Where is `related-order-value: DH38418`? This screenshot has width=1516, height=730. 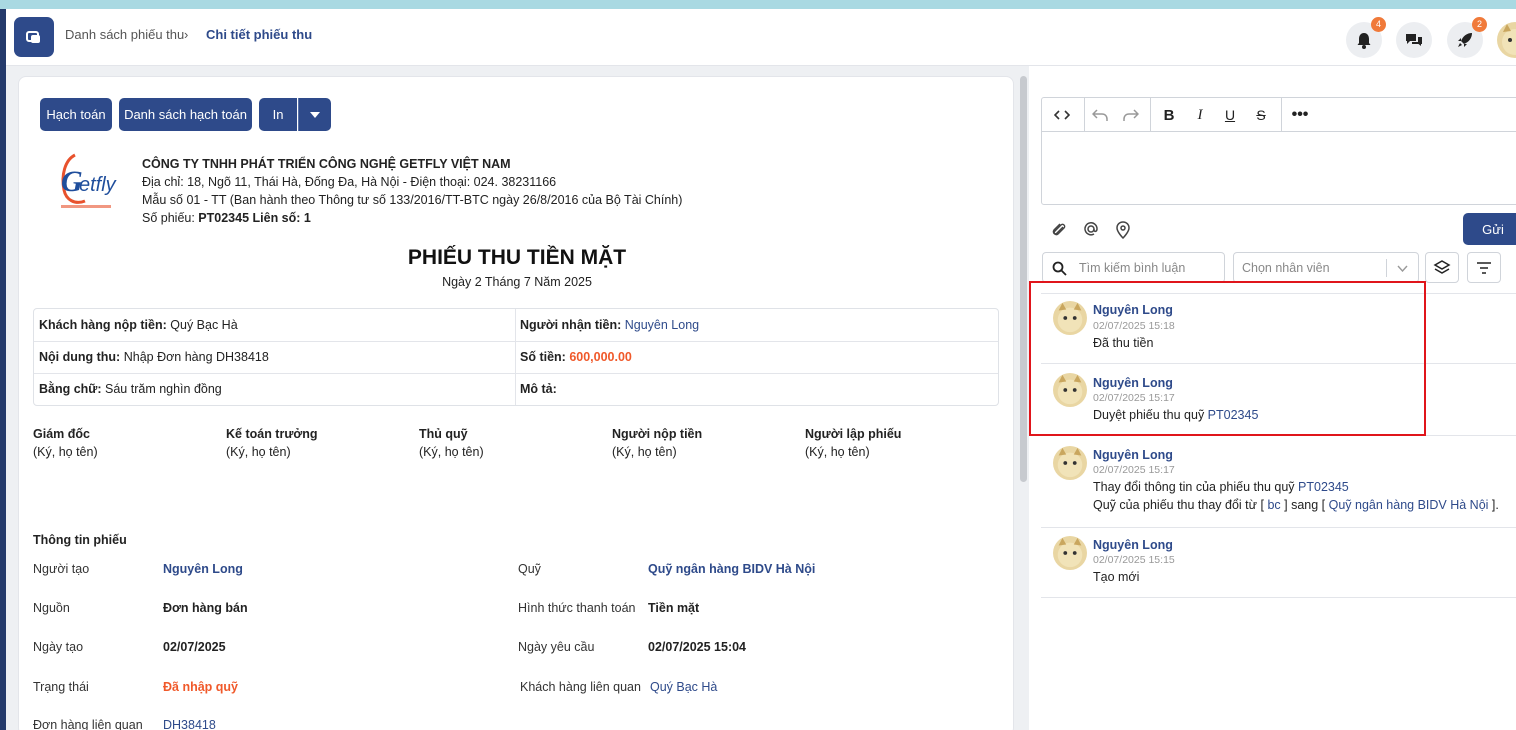 related-order-value: DH38418 is located at coordinates (189, 724).